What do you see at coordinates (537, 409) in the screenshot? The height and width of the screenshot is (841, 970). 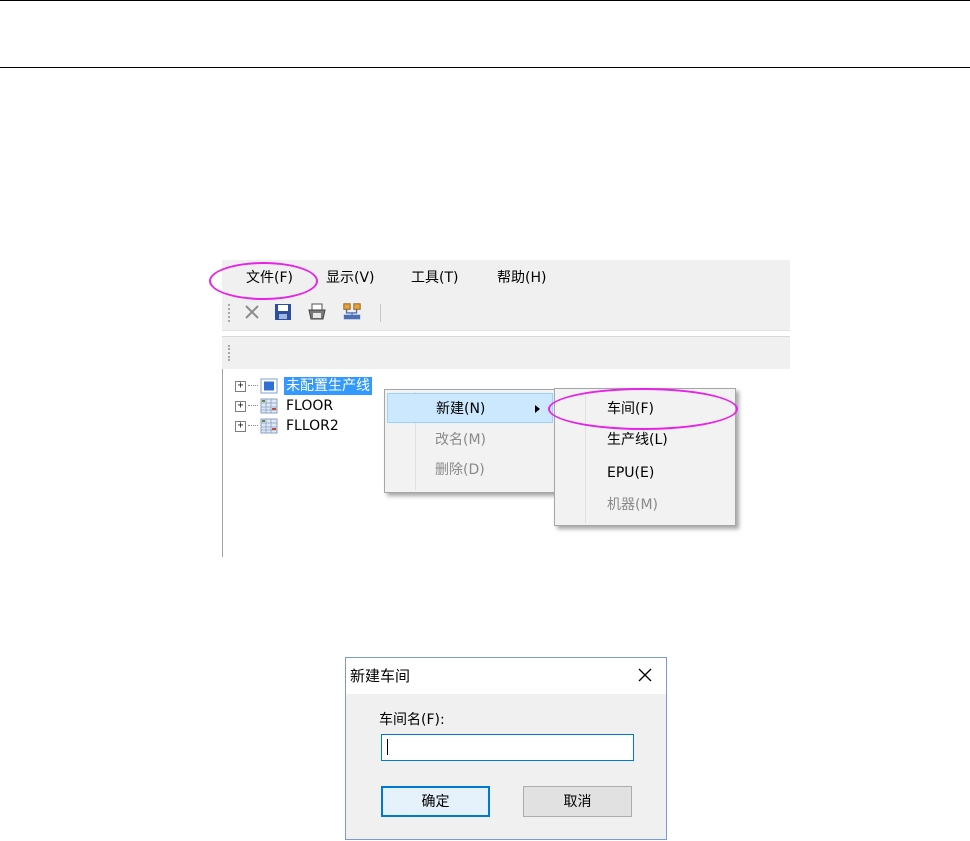 I see `submenu-arrow-icon` at bounding box center [537, 409].